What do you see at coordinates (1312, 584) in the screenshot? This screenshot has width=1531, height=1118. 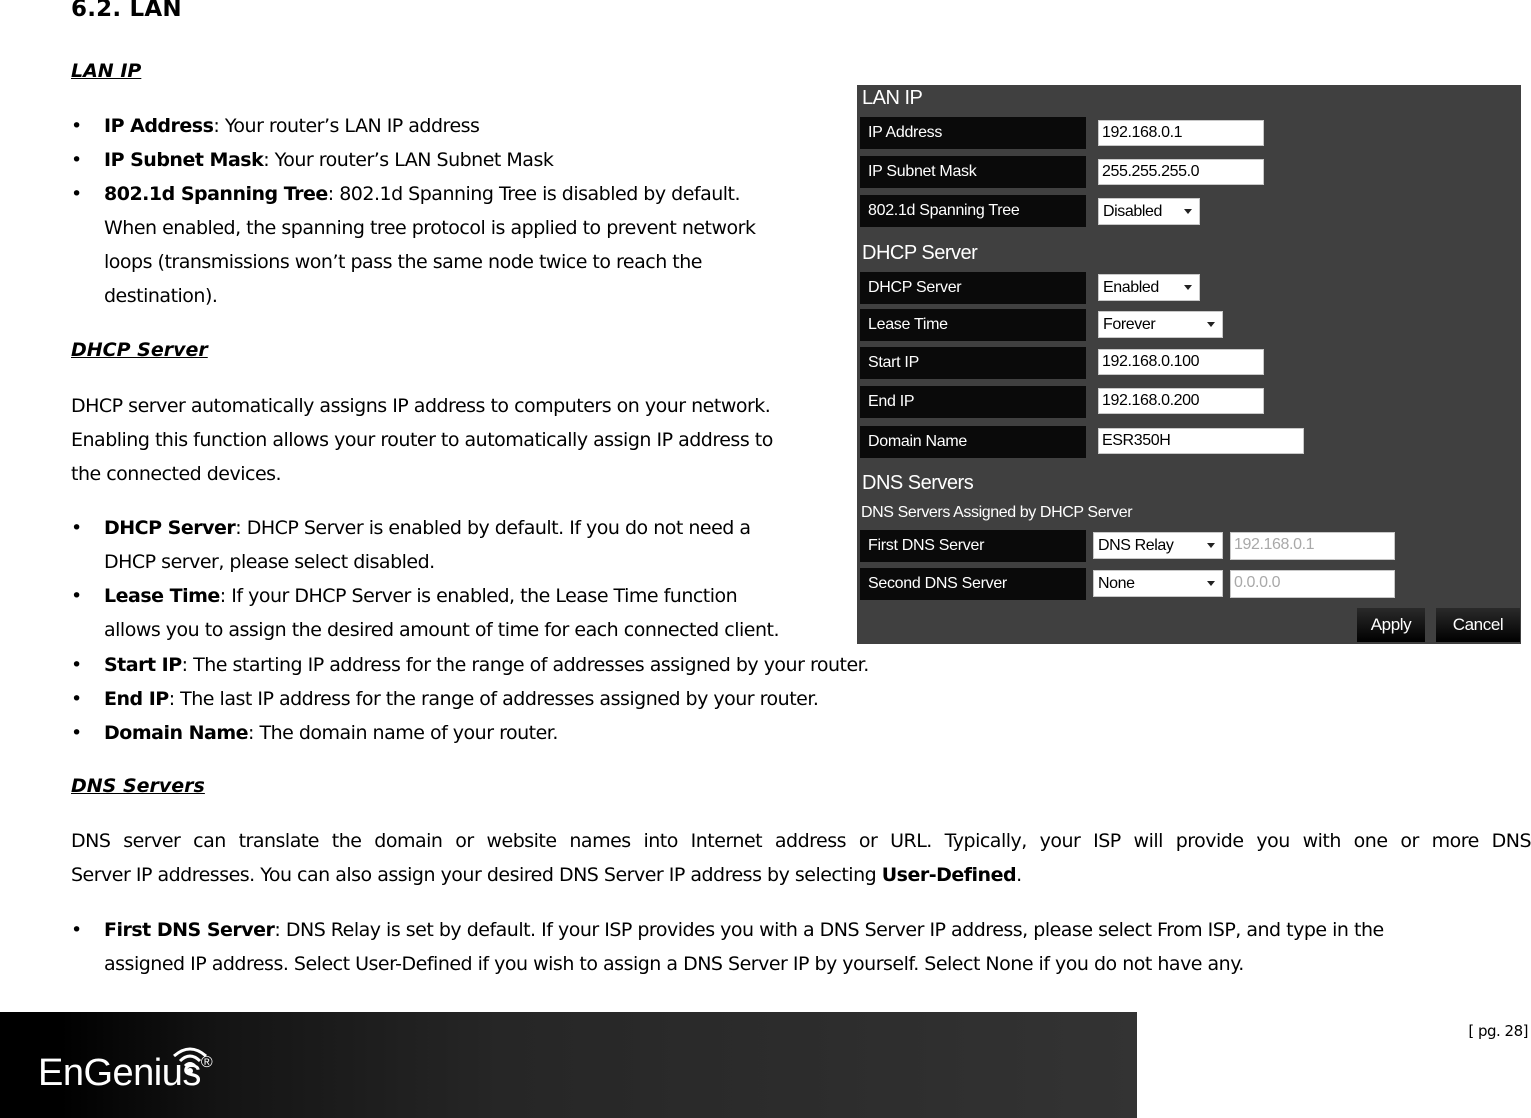 I see `second-dns-ip-input: 0.0.0.0` at bounding box center [1312, 584].